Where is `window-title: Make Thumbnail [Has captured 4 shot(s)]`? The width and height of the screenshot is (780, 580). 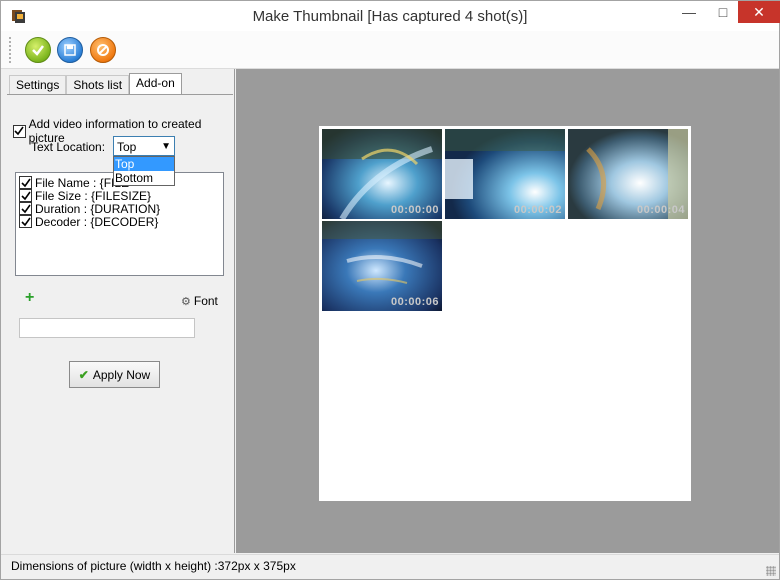
window-title: Make Thumbnail [Has captured 4 shot(s)] is located at coordinates (390, 16).